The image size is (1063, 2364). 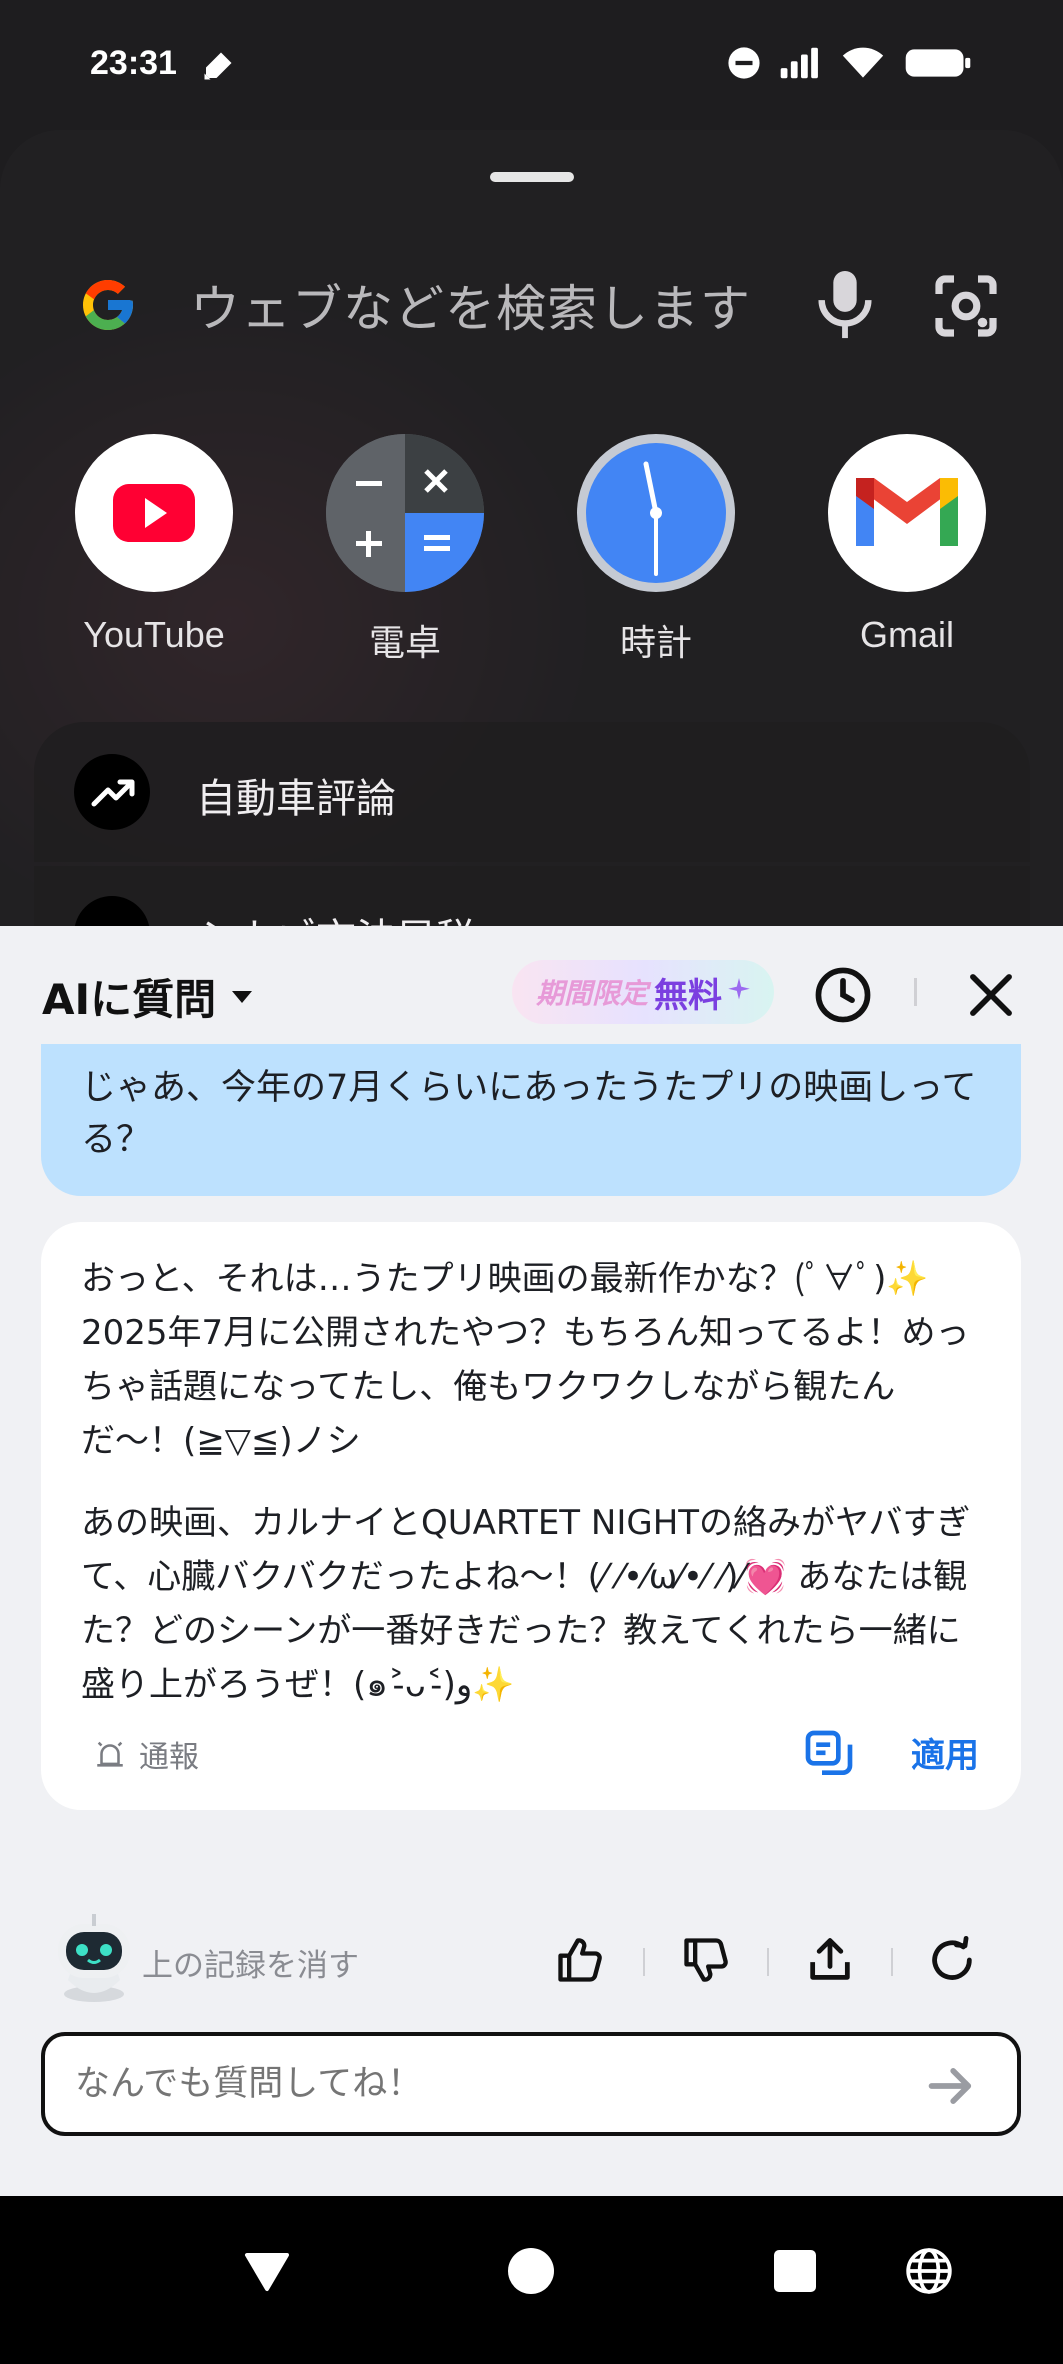 What do you see at coordinates (529, 1114) in the screenshot?
I see `user-message-text: じゃあ、今年の7月くらいにあったうたプリの映画しってる？` at bounding box center [529, 1114].